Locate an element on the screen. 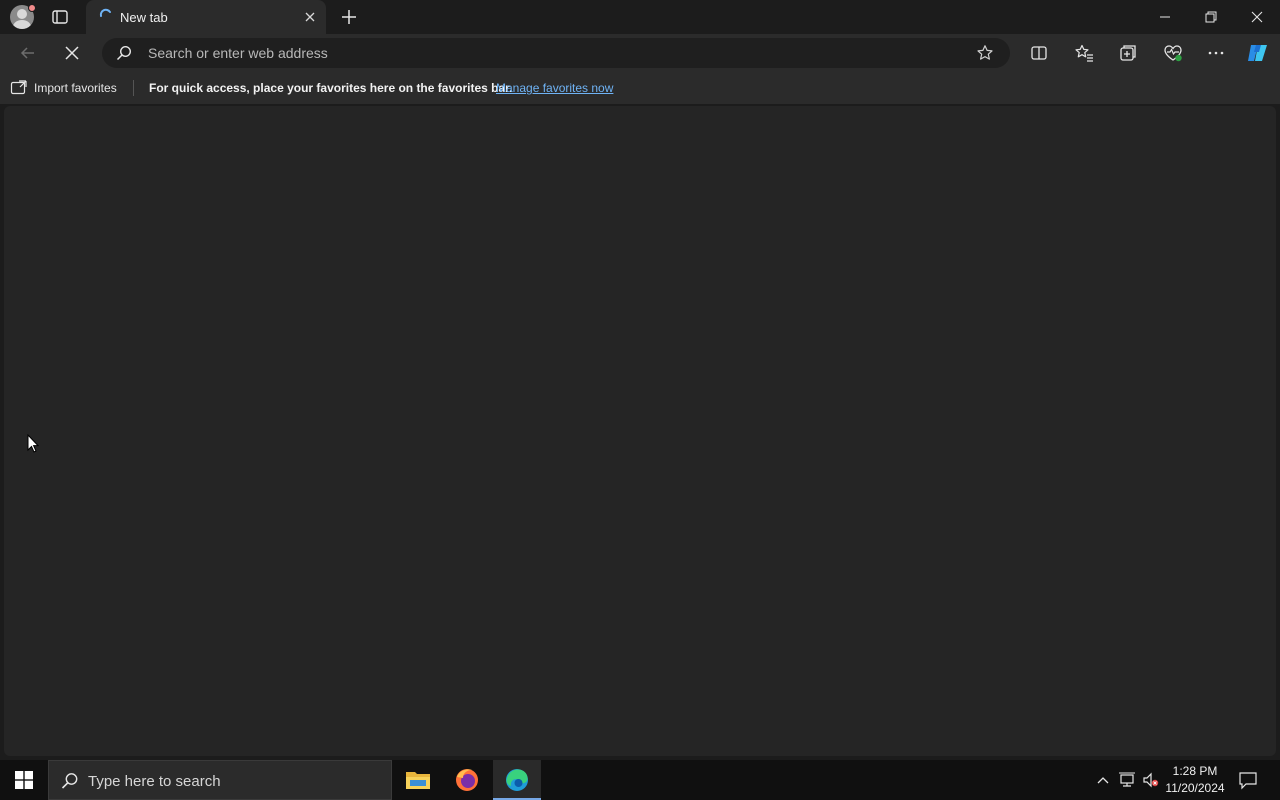 The height and width of the screenshot is (800, 1280). manage-favorites-link: Manage favorites now is located at coordinates (554, 88).